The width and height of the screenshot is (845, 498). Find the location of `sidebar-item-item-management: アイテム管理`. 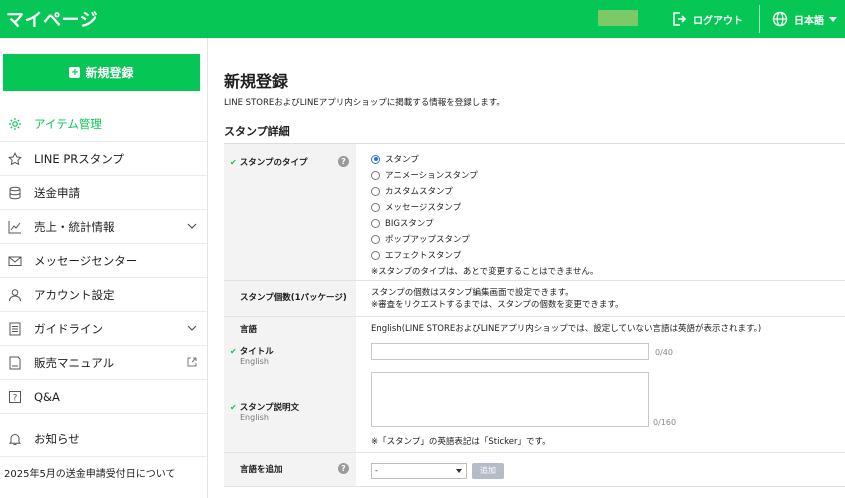

sidebar-item-item-management: アイテム管理 is located at coordinates (103, 124).